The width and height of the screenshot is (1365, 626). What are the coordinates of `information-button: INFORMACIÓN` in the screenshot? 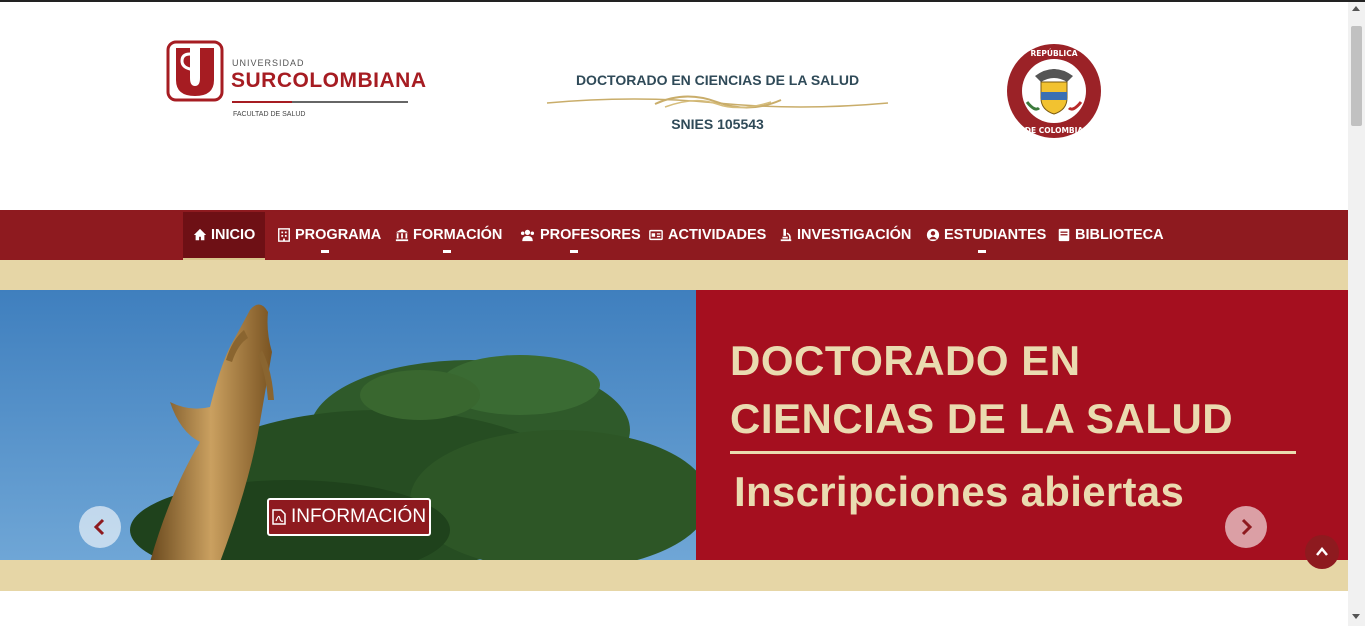 It's located at (349, 517).